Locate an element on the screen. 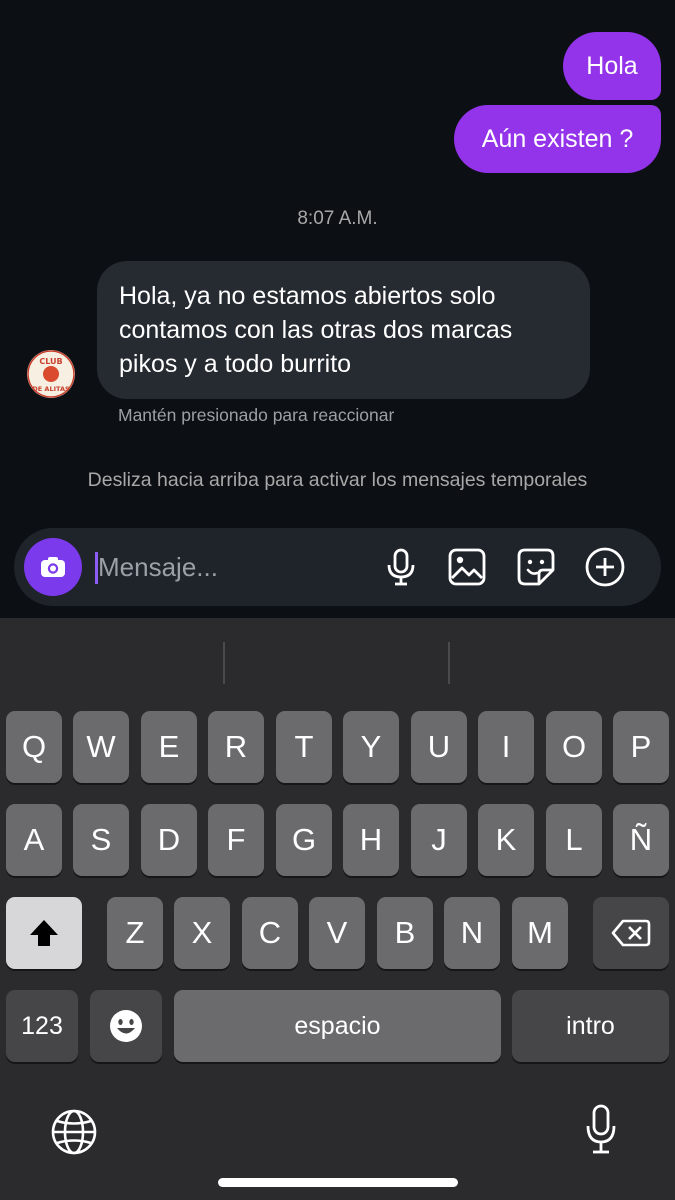  dictation-icon is located at coordinates (601, 1129).